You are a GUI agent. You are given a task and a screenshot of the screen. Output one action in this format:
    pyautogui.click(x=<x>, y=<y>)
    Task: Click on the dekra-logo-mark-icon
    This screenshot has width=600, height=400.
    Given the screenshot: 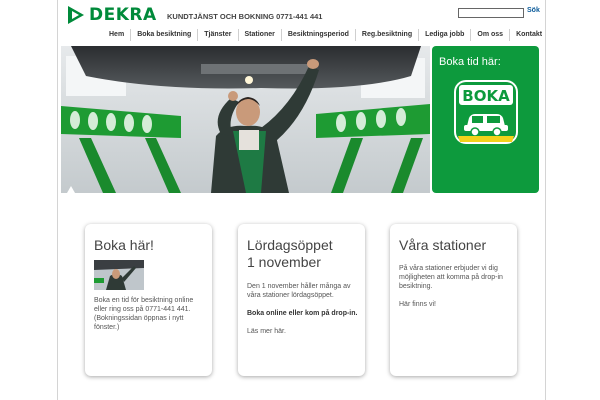 What is the action you would take?
    pyautogui.click(x=76, y=15)
    